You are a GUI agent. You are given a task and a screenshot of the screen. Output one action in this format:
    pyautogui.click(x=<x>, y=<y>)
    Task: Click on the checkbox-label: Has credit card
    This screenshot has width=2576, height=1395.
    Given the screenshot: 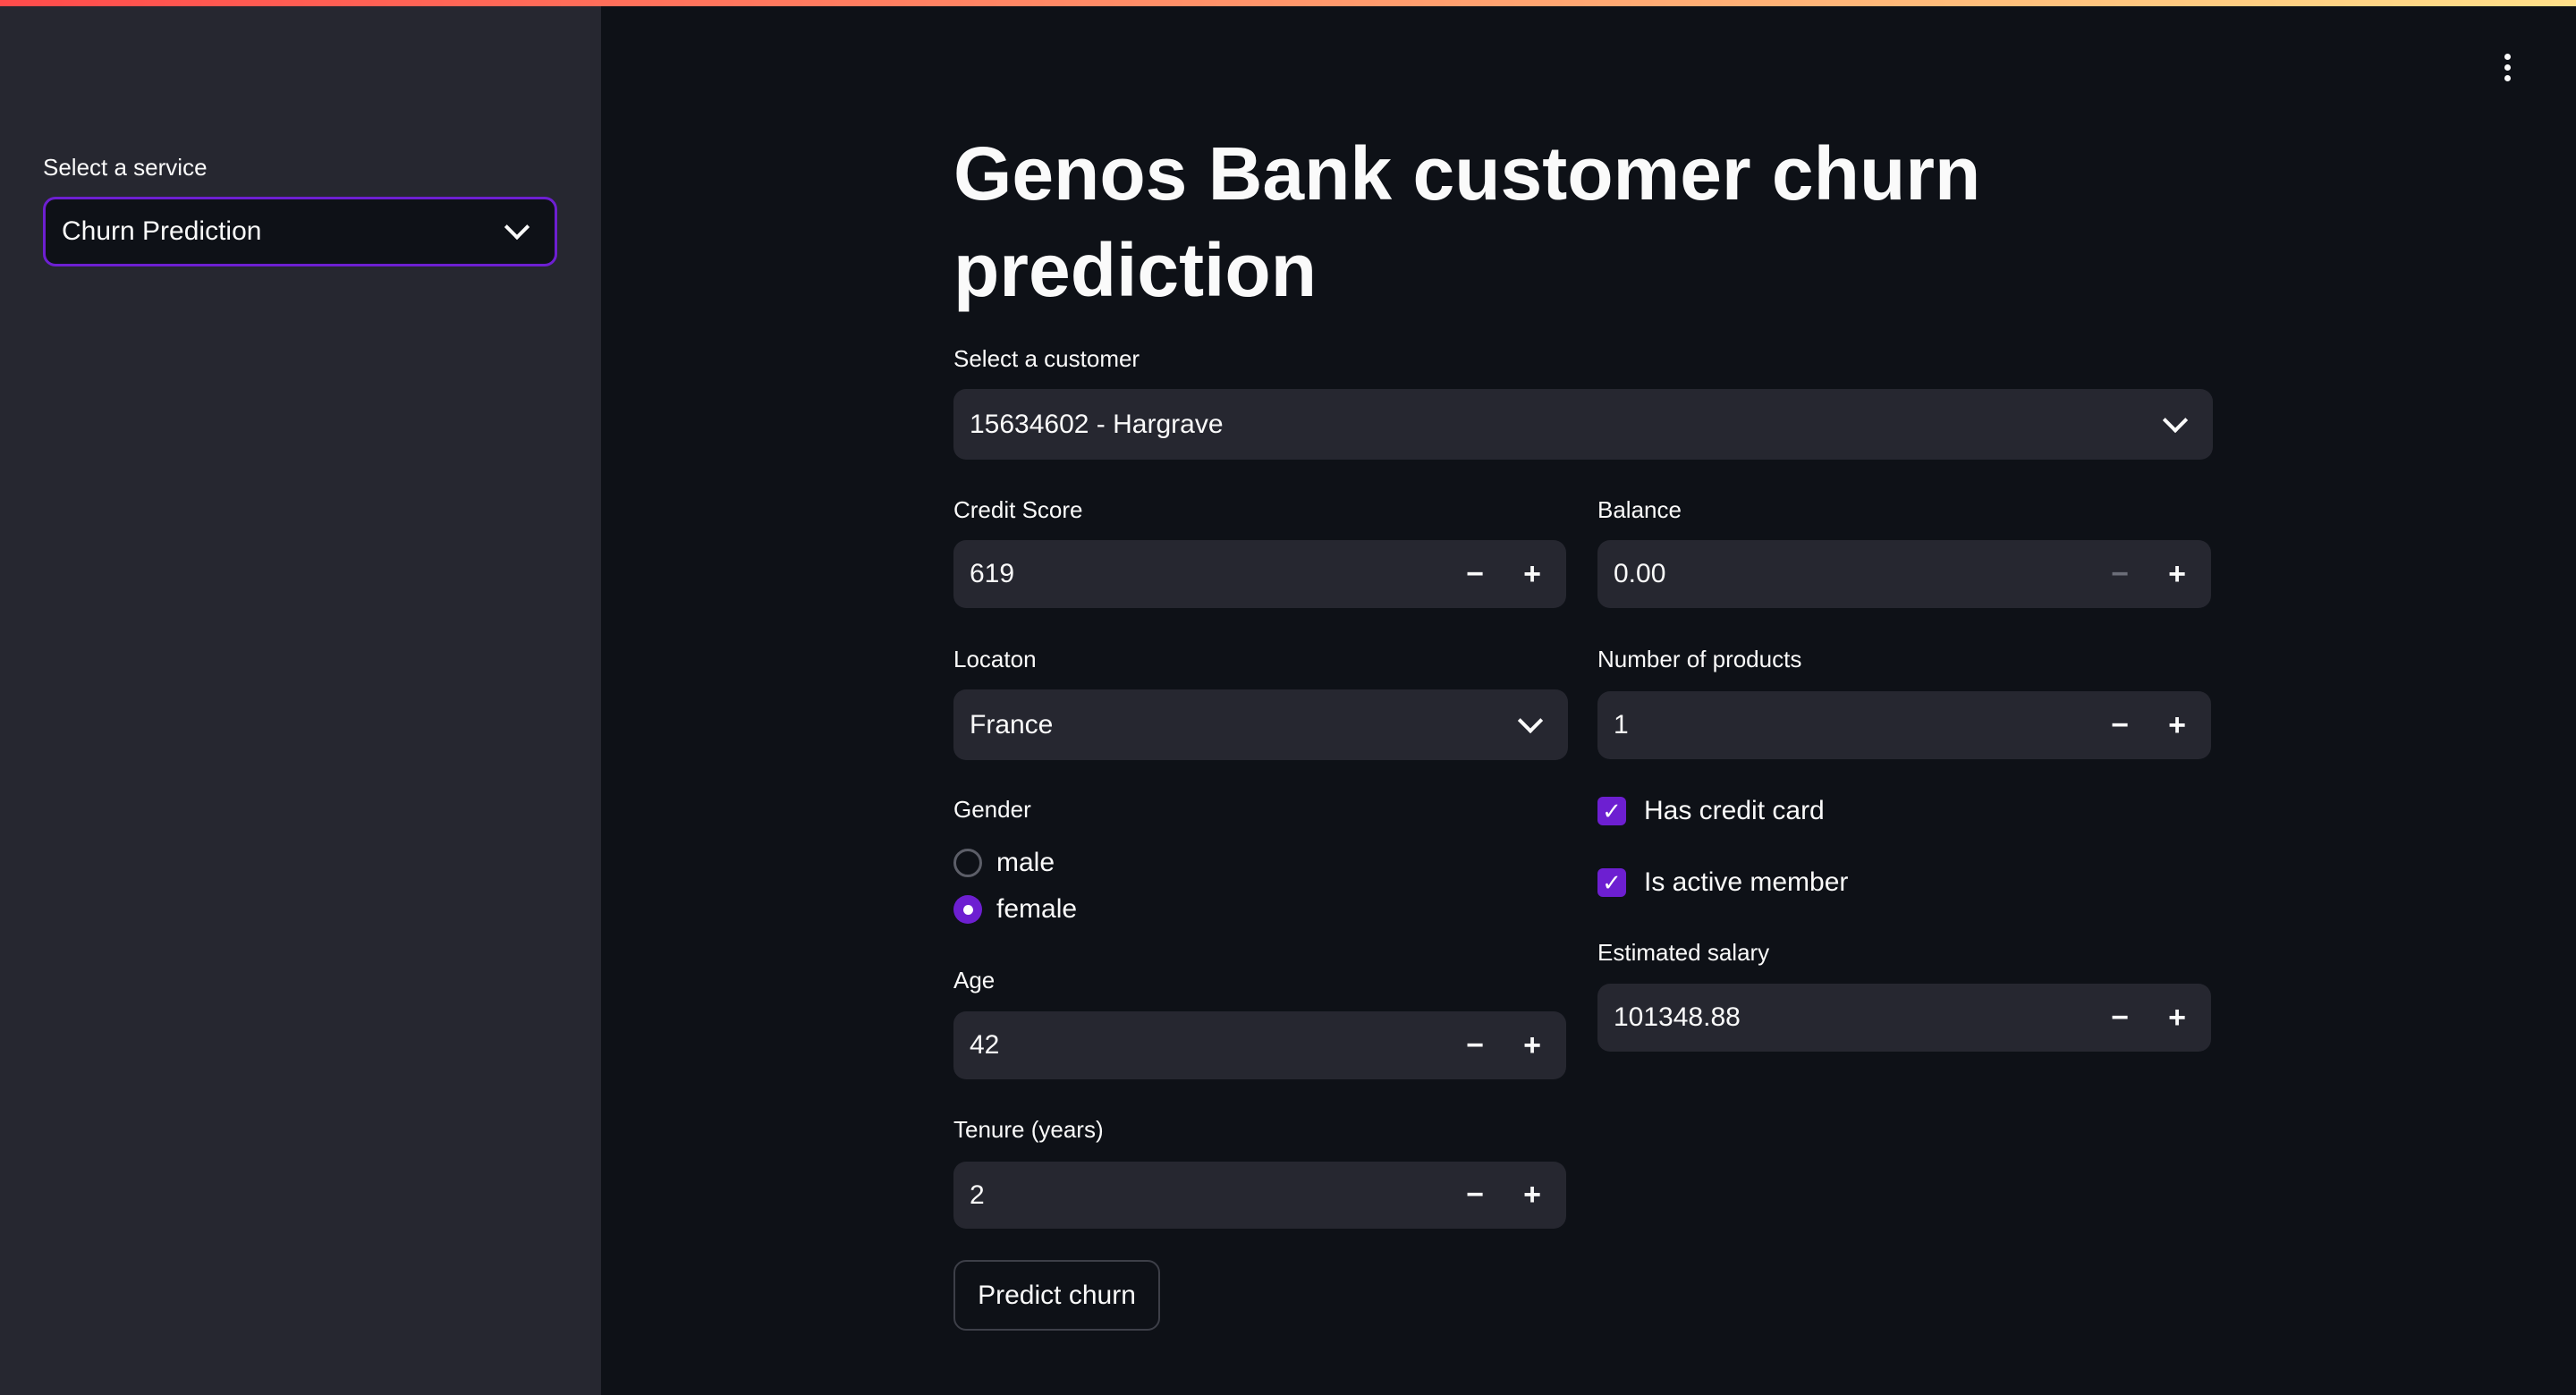 What is the action you would take?
    pyautogui.click(x=1734, y=810)
    